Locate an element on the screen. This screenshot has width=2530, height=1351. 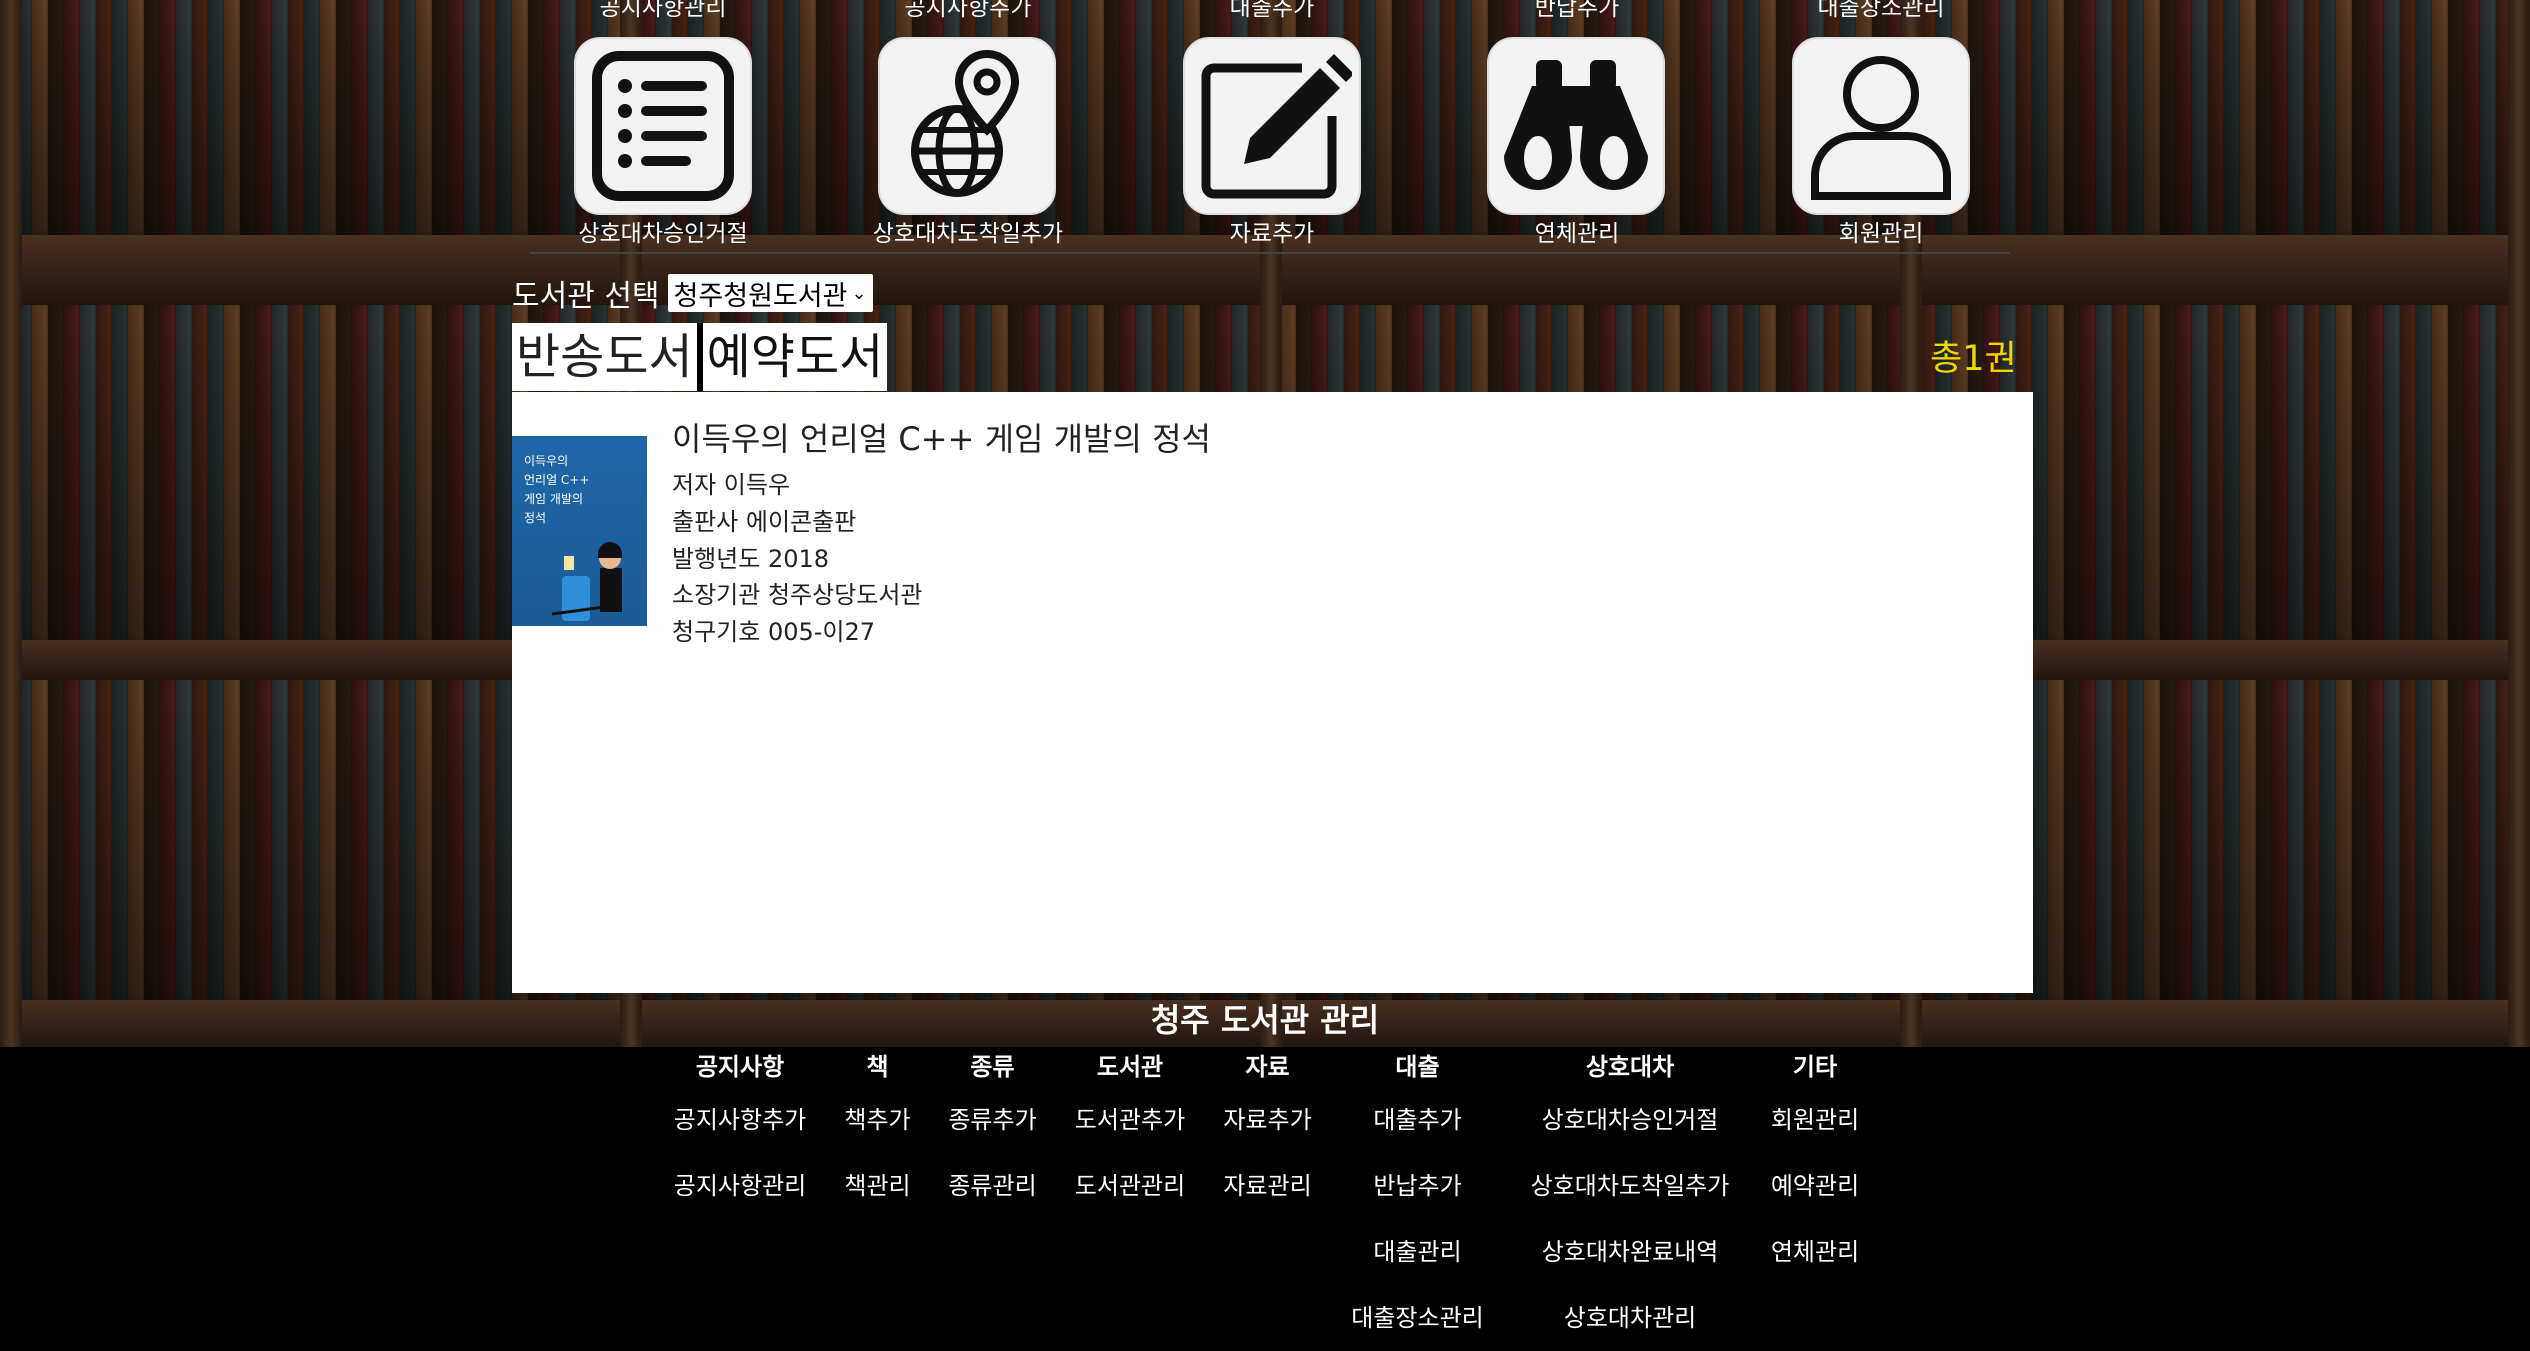
footer-link: 반납추가 is located at coordinates (1417, 1186).